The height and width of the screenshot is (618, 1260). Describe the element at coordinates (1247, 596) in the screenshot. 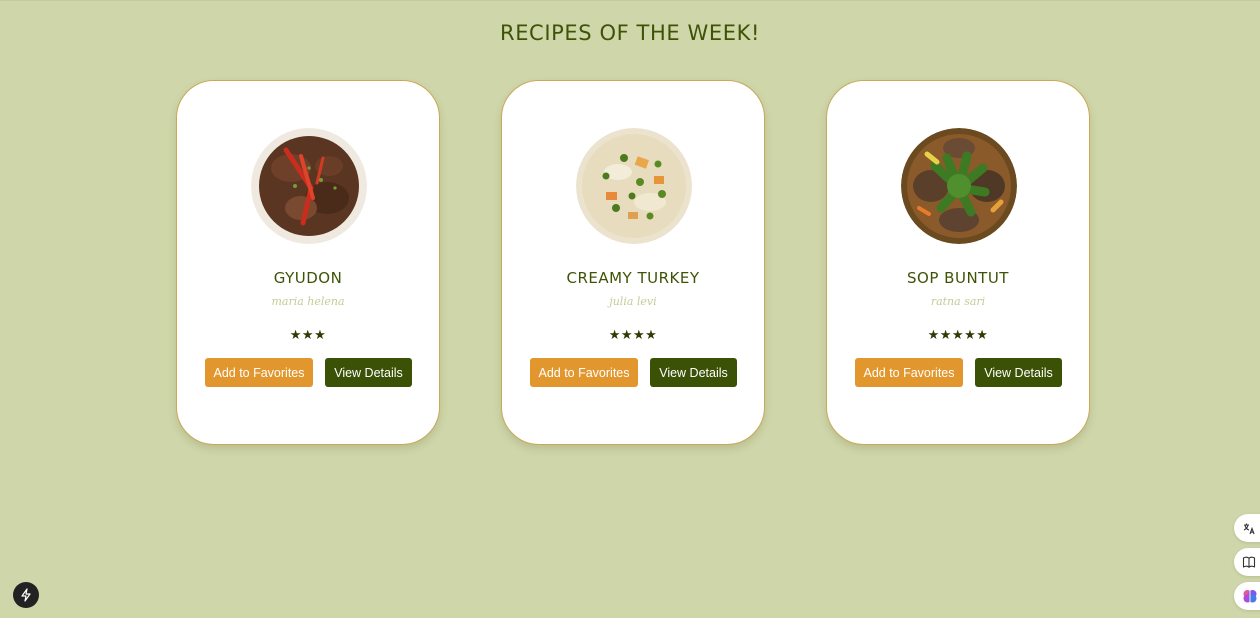

I see `brain-icon` at that location.